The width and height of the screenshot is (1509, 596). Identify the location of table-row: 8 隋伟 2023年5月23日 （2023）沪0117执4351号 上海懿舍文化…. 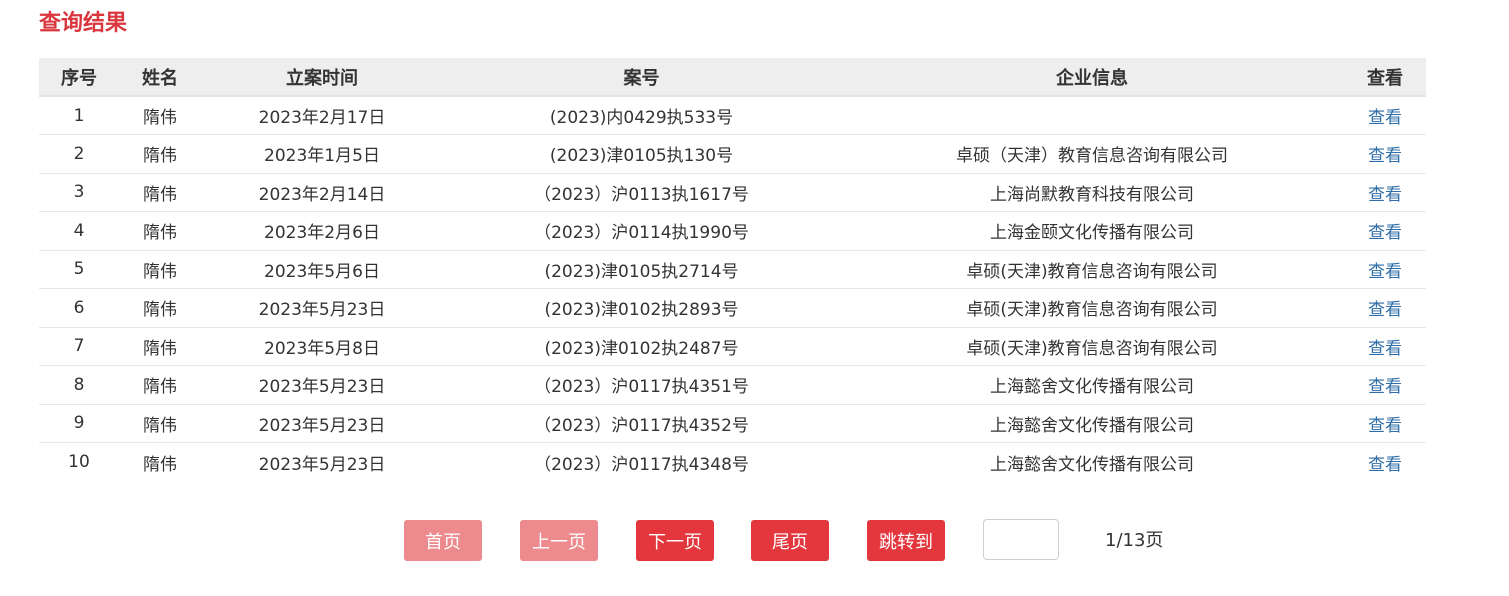
(732, 385).